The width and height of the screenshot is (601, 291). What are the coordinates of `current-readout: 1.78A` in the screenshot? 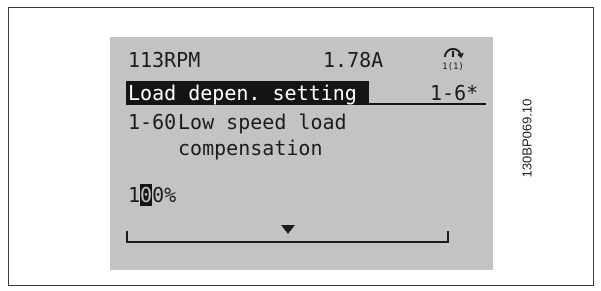 It's located at (353, 60).